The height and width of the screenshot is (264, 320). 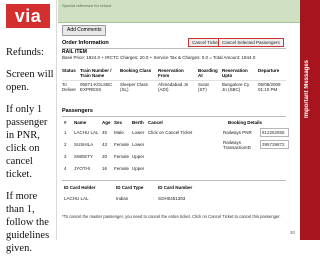 I want to click on journey-header-upto: Reservation Upto, so click(x=235, y=73).